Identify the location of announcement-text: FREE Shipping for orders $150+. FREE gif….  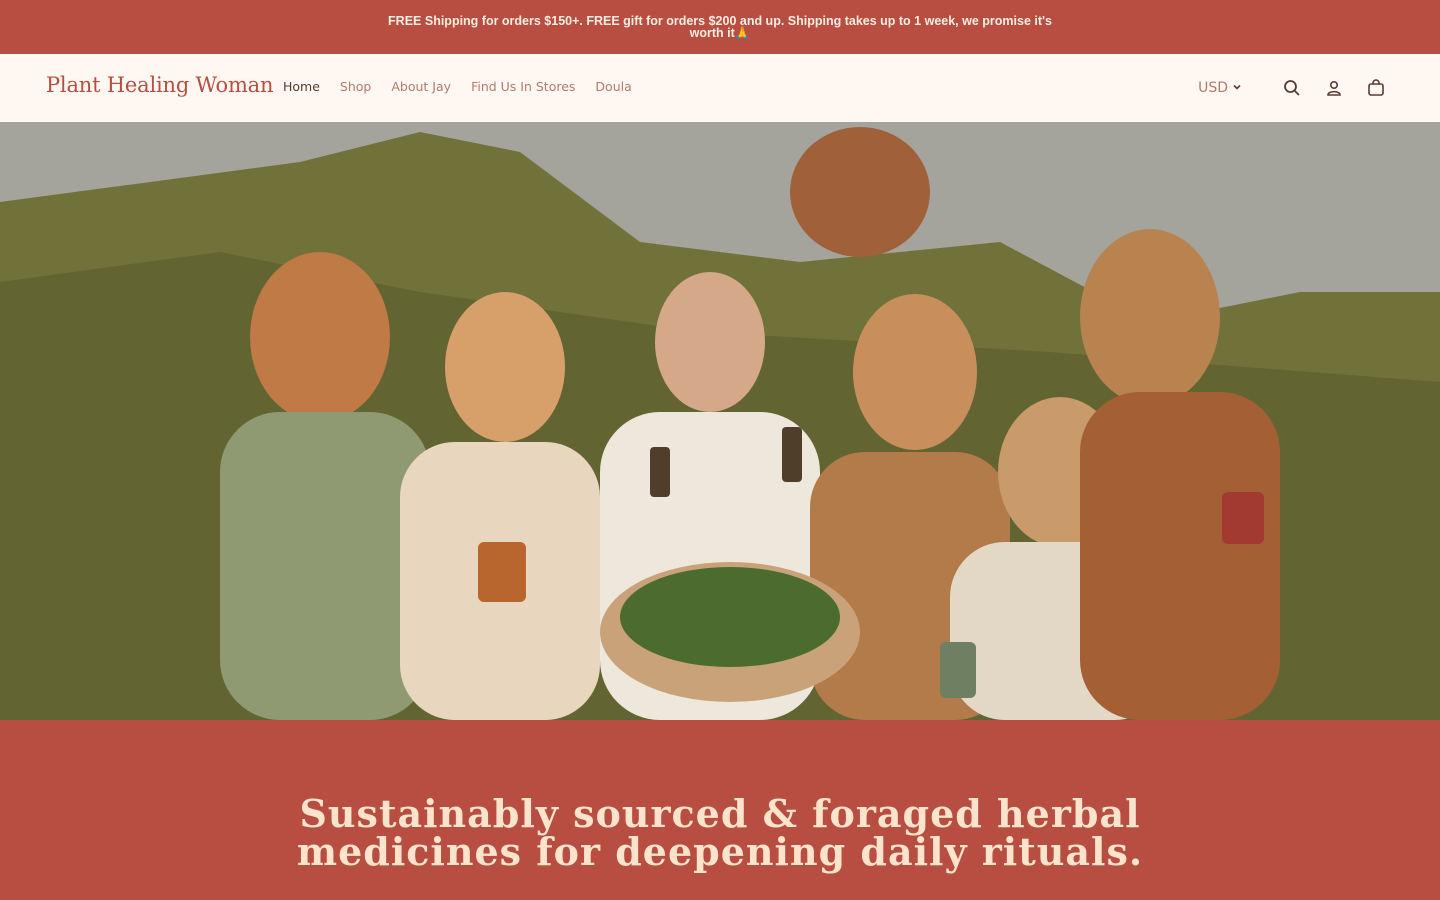
(720, 27).